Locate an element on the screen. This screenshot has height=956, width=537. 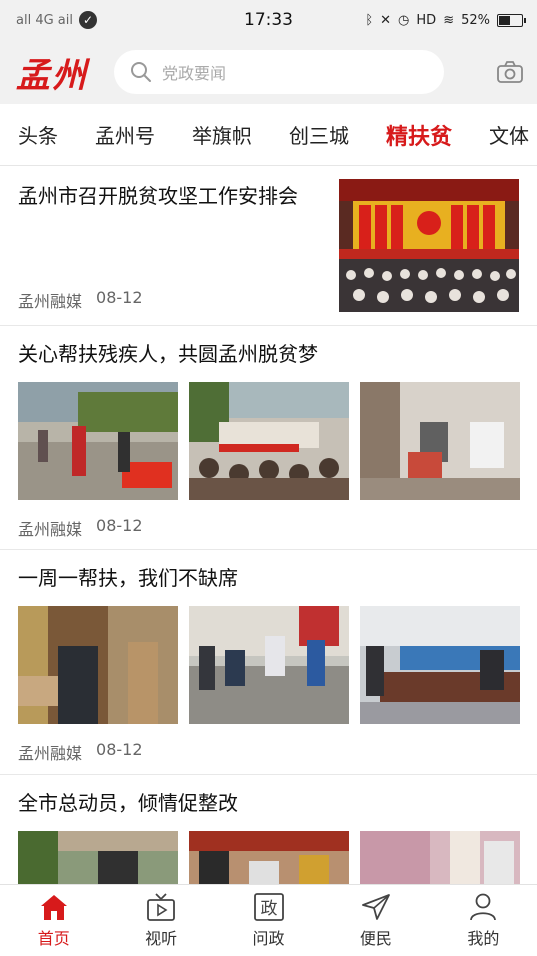
app-header: 孟州 党政要闻 is located at coordinates (268, 72).